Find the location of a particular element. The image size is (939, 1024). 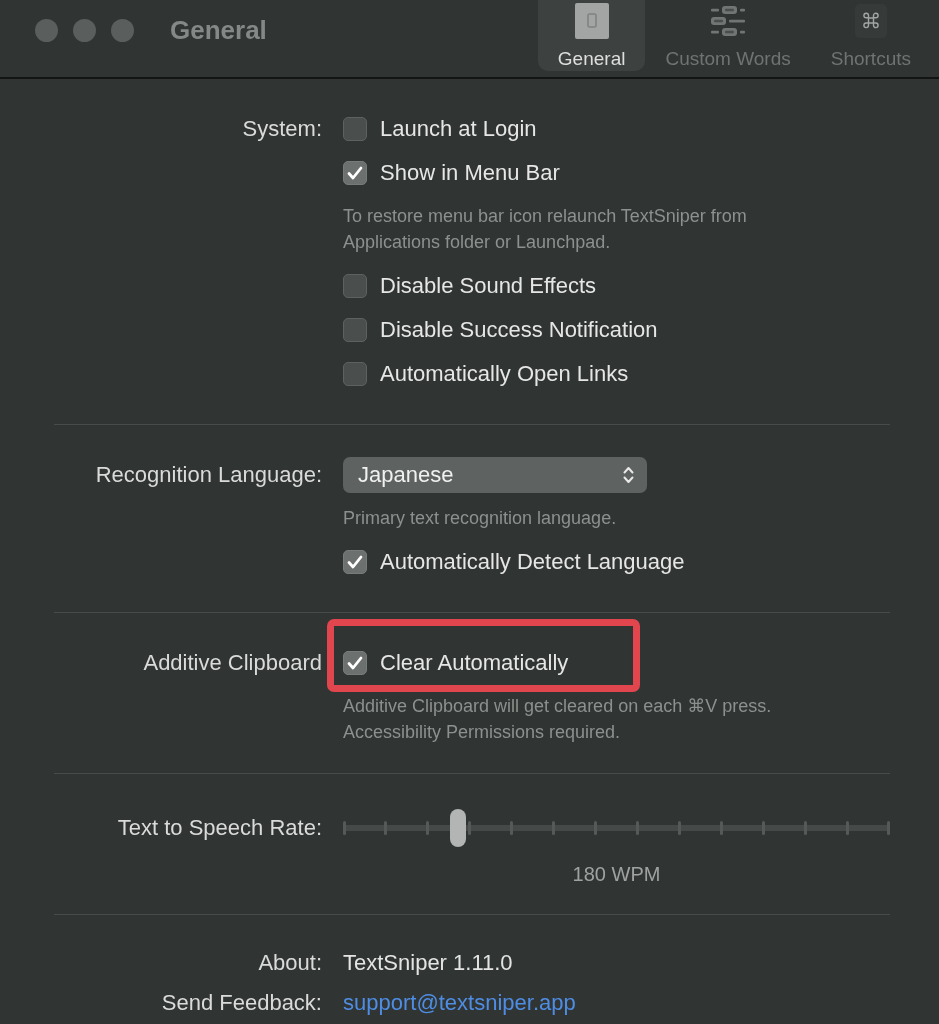

checkbox-label: Clear Automatically is located at coordinates (474, 663).